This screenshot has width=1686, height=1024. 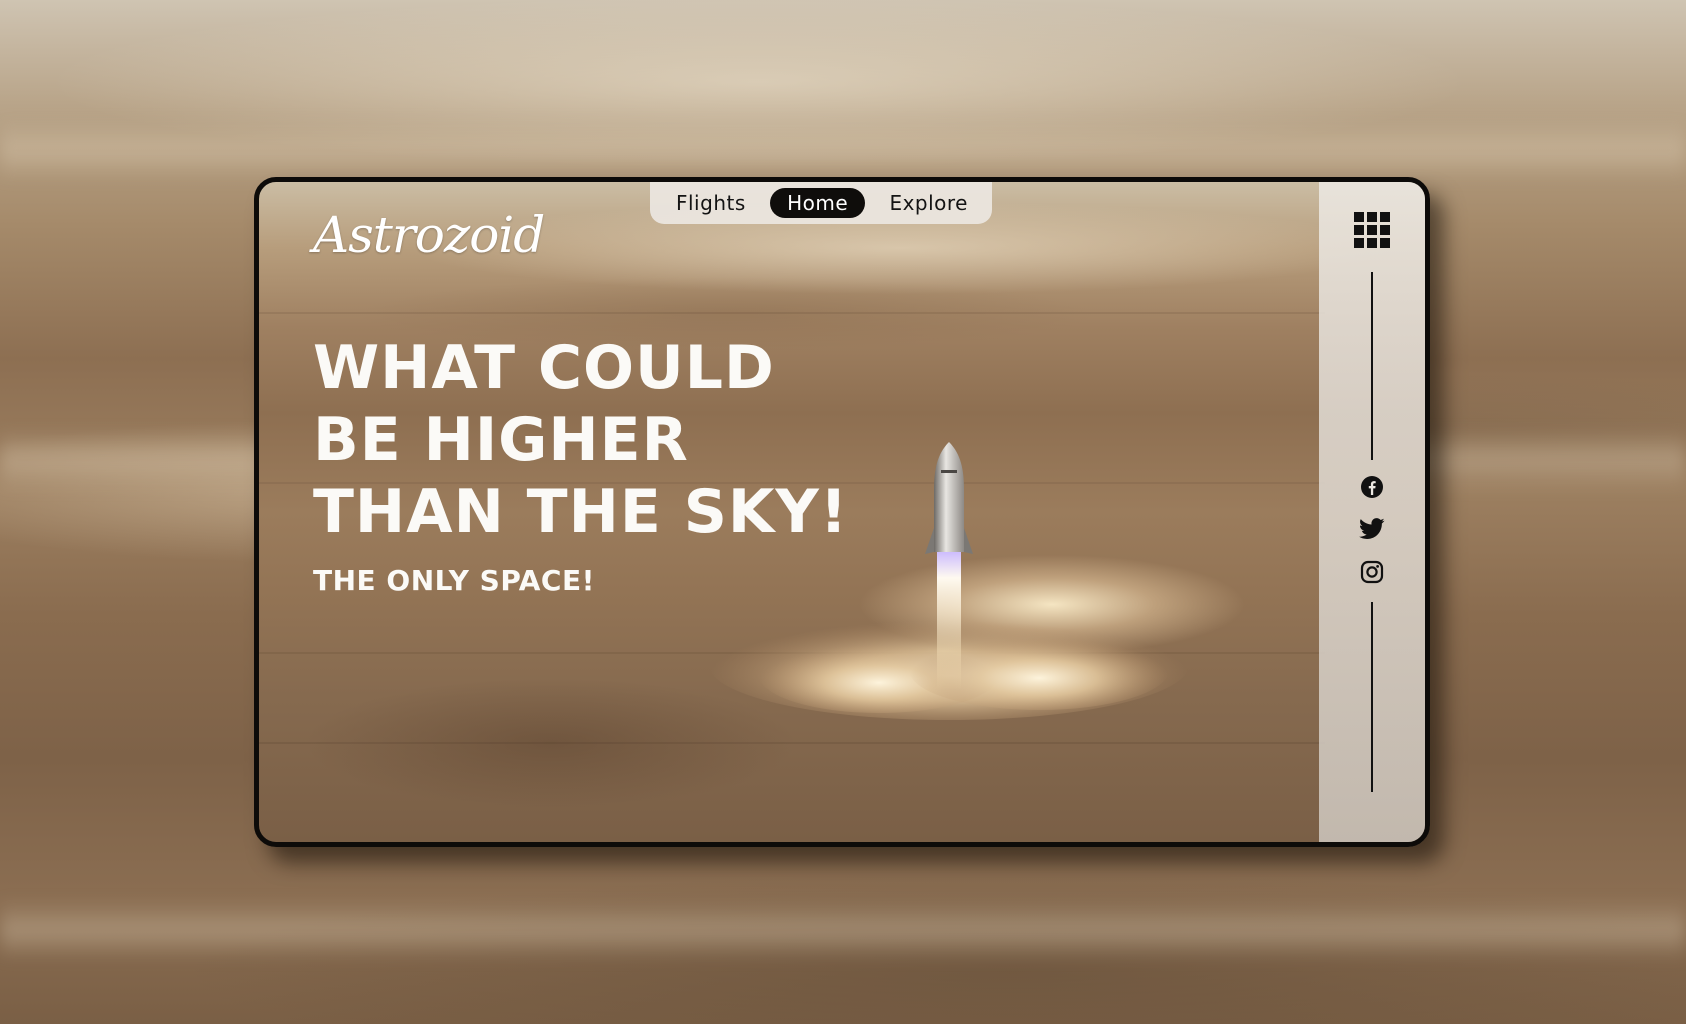 I want to click on brand-logo: Astrozoid, so click(x=429, y=235).